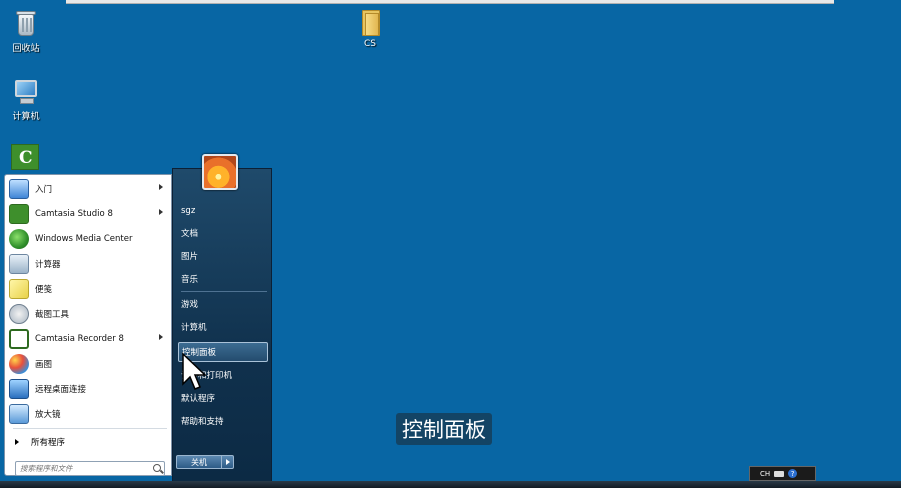  What do you see at coordinates (19, 213) in the screenshot?
I see `camtasia-studio-icon` at bounding box center [19, 213].